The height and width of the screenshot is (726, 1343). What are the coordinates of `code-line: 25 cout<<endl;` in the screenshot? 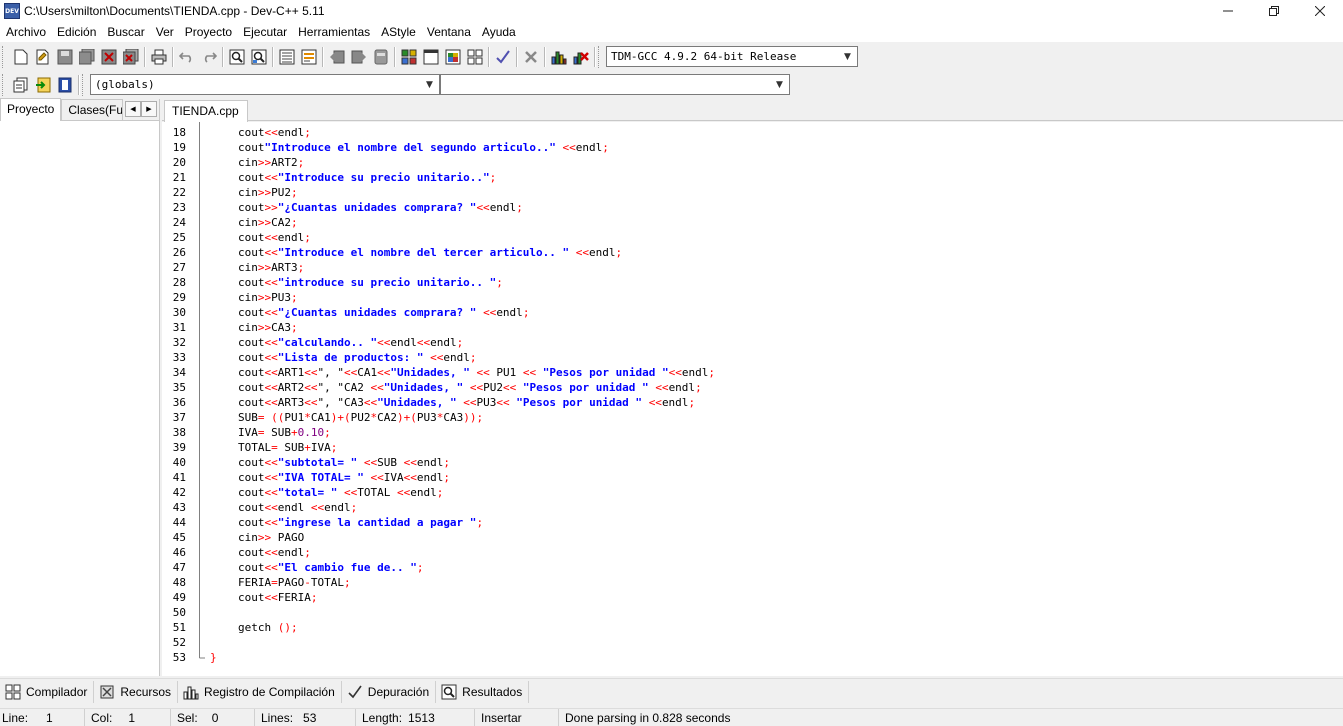 It's located at (752, 237).